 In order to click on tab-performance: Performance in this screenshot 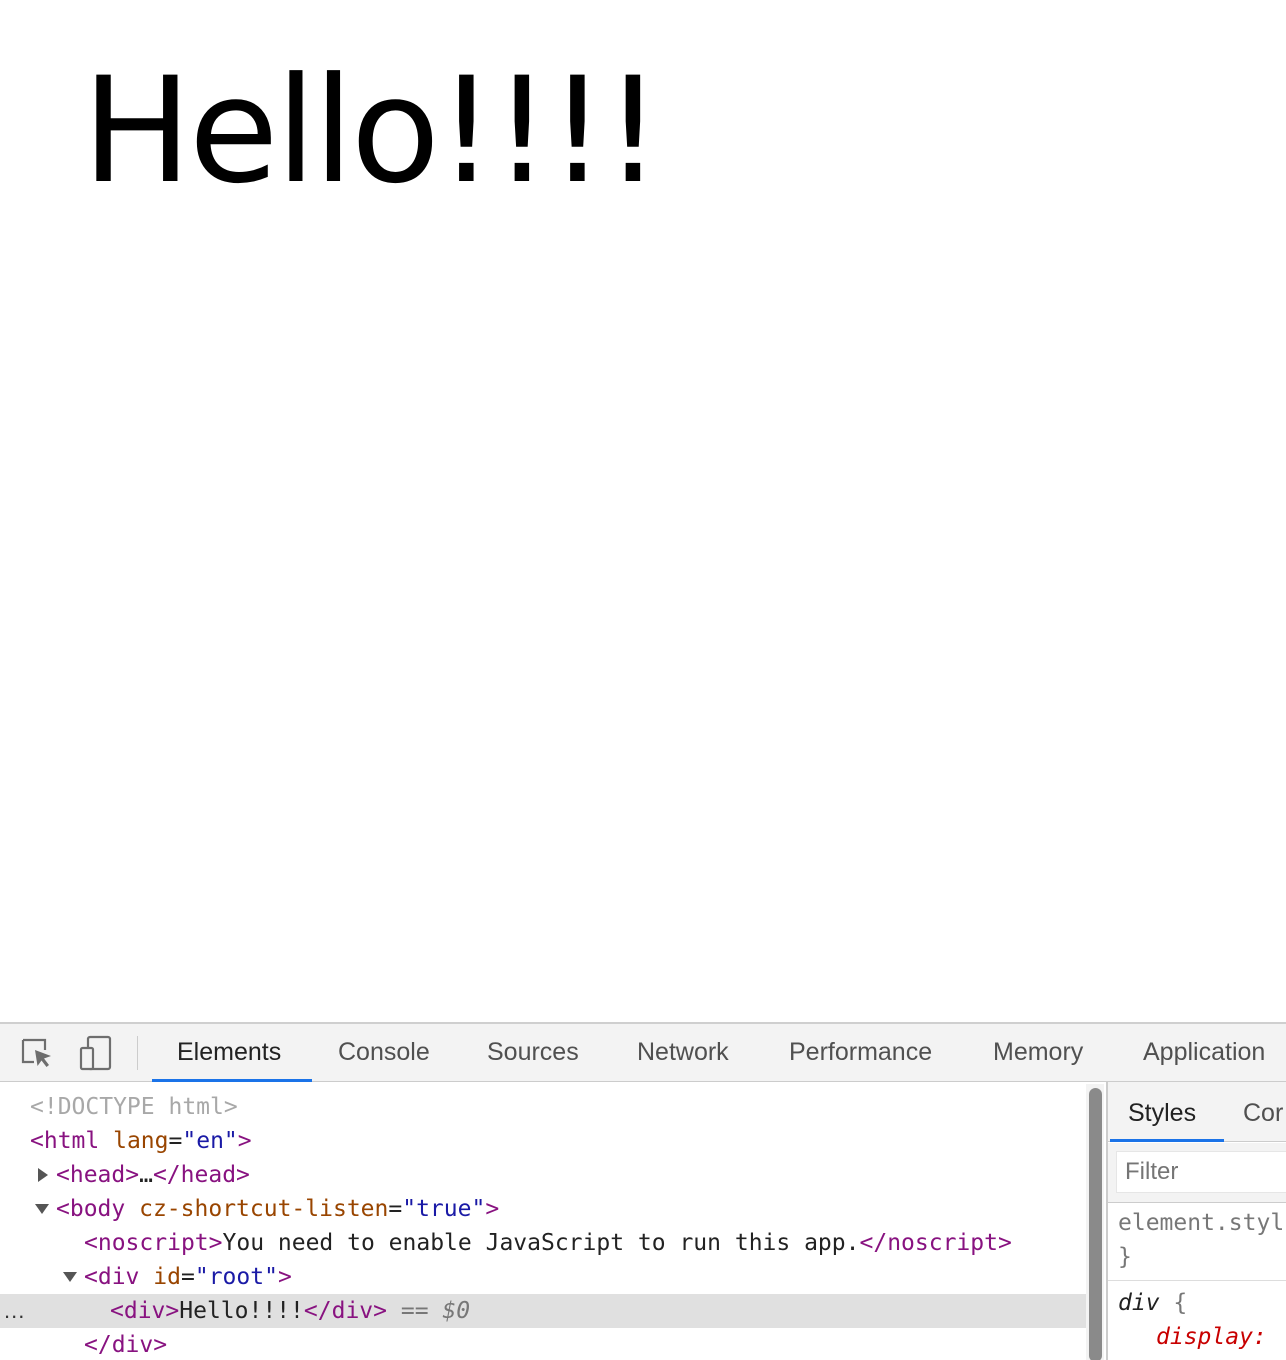, I will do `click(860, 1053)`.